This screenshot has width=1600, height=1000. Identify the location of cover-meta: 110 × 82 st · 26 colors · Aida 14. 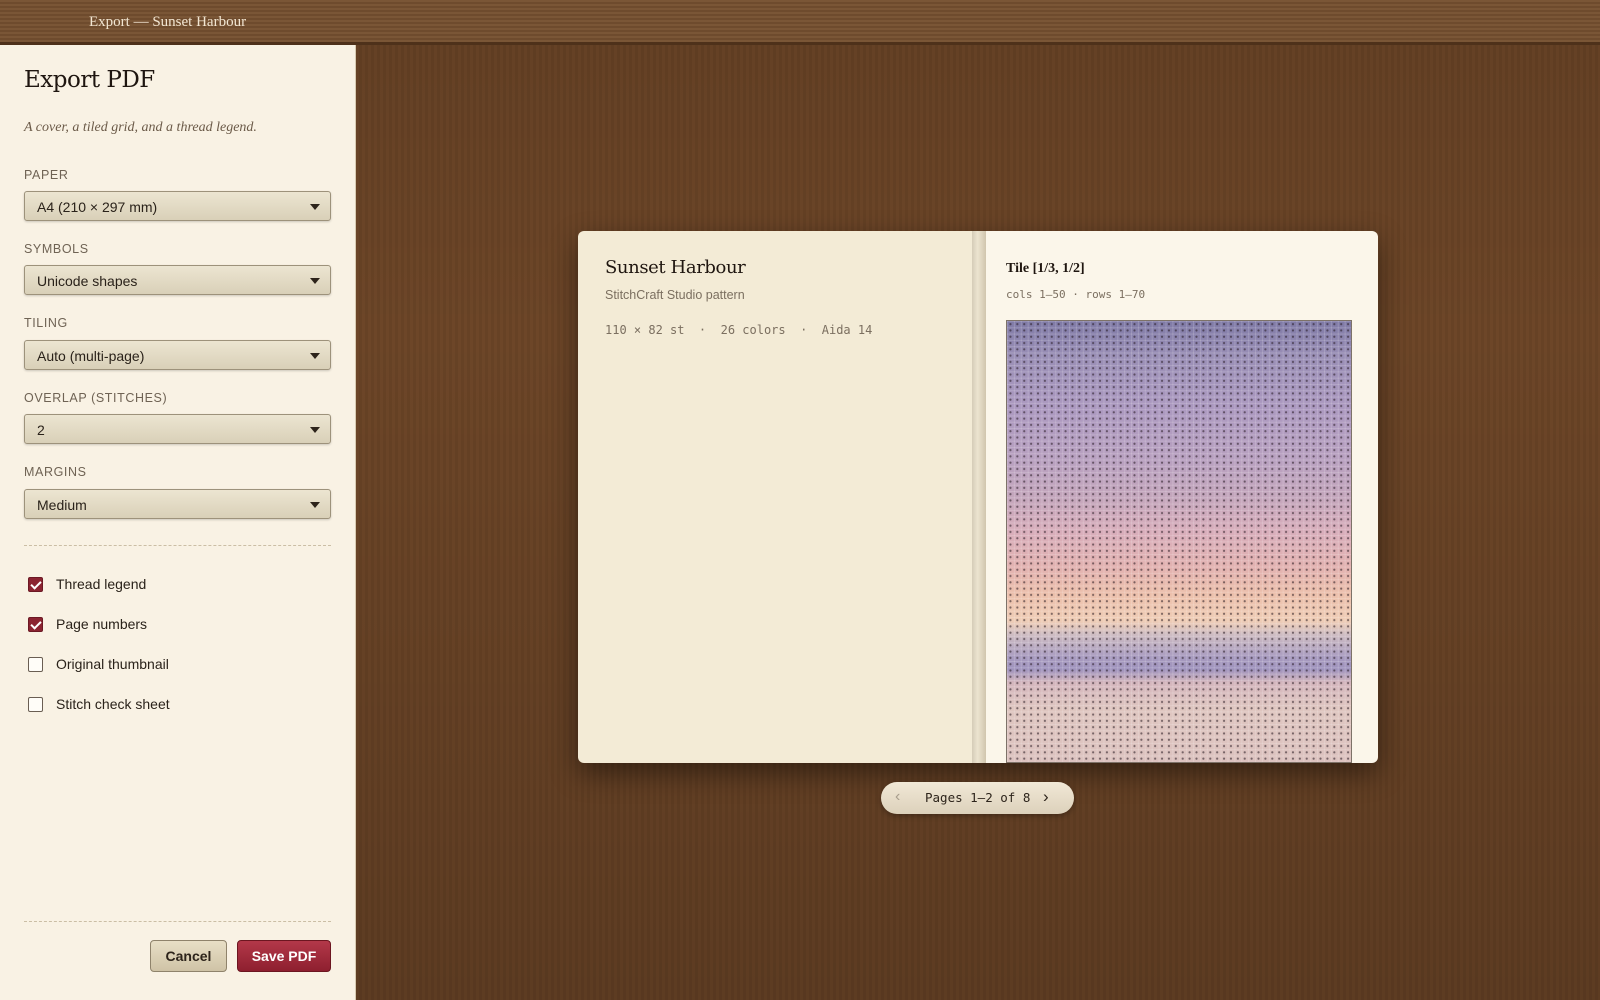
(739, 330).